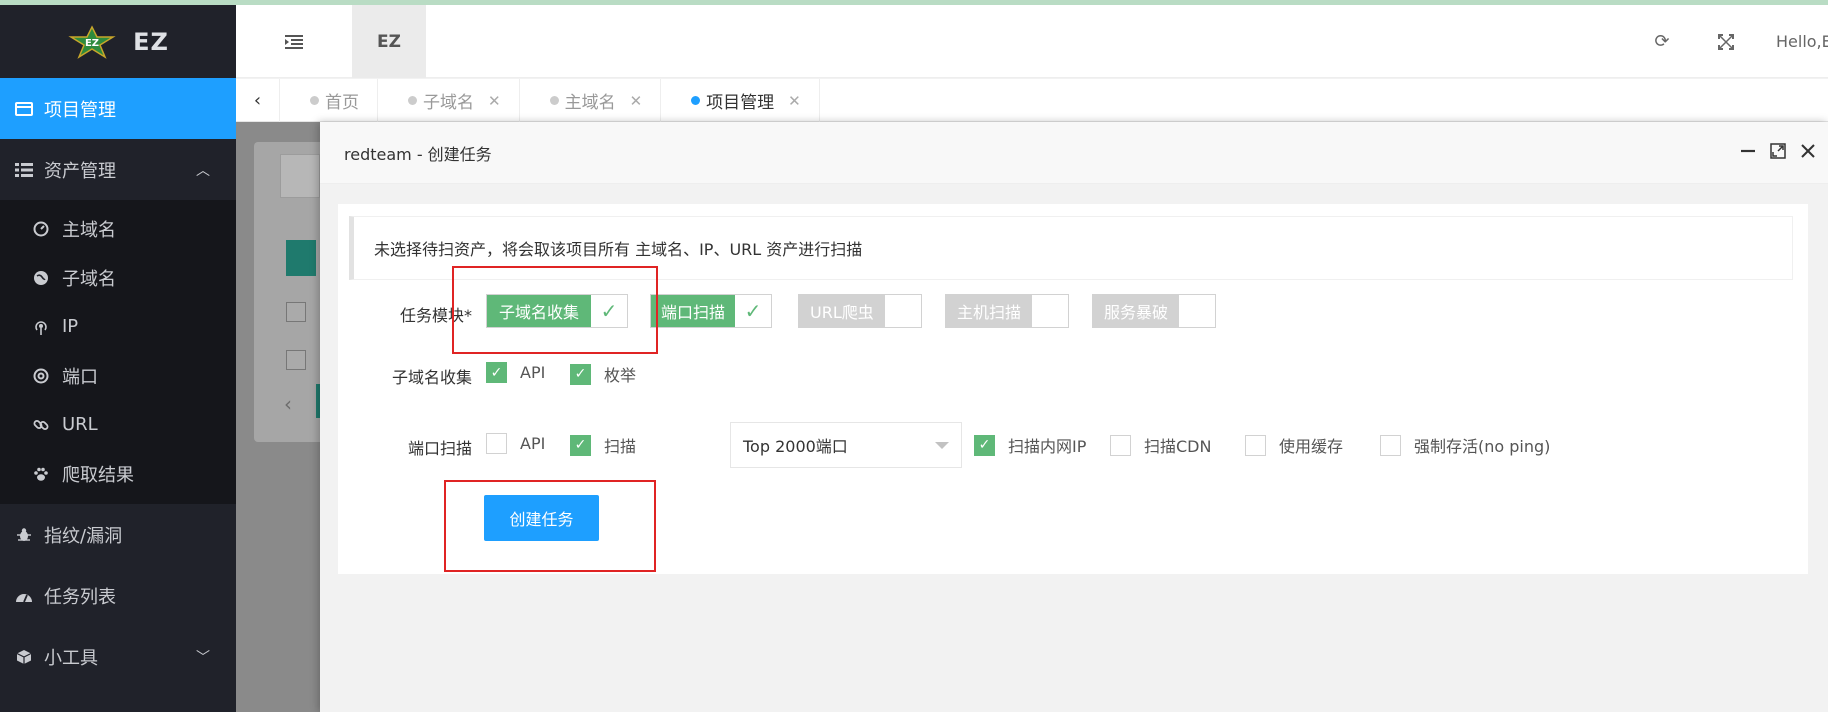 The width and height of the screenshot is (1828, 712). I want to click on paw-icon, so click(41, 474).